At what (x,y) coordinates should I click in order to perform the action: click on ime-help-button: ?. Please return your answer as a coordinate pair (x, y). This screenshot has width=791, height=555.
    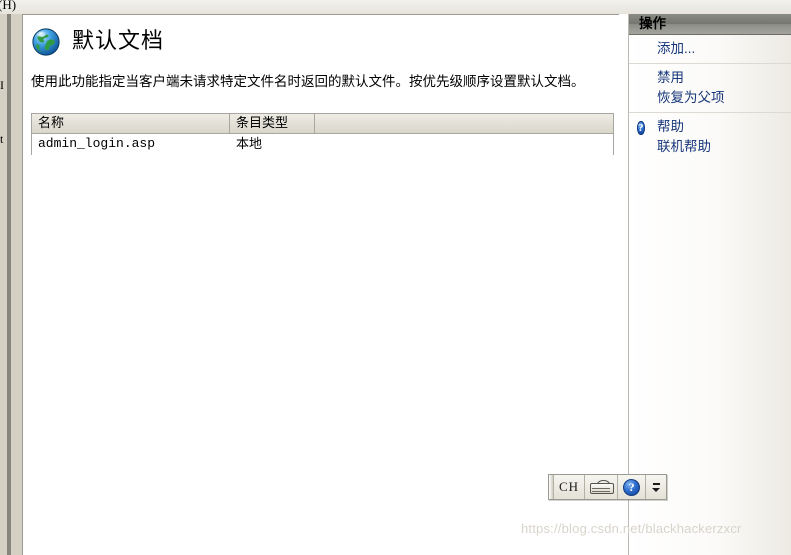
    Looking at the image, I should click on (632, 487).